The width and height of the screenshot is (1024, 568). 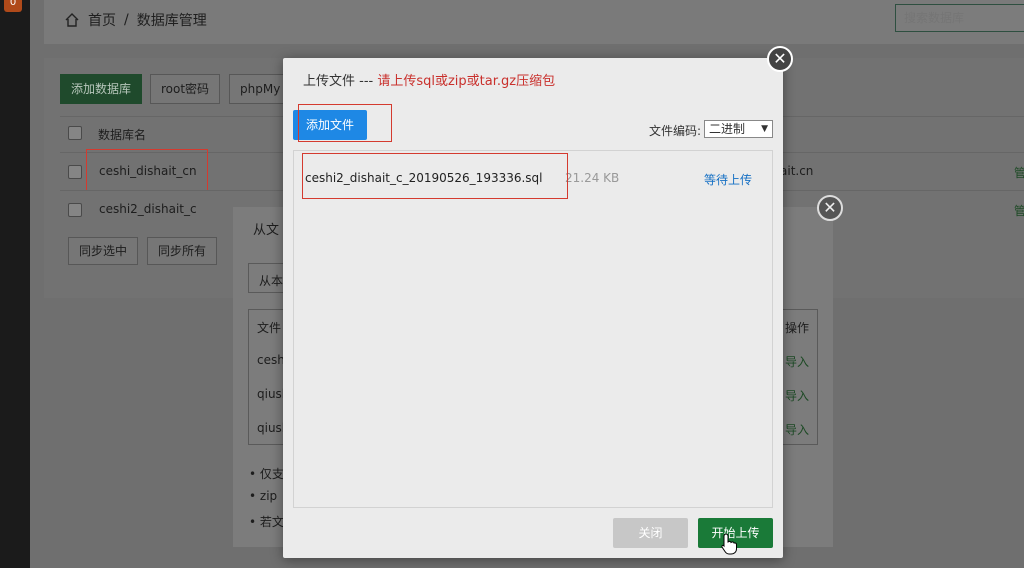 I want to click on upload-modal-title: 上传文件 --- 请上传sql或zip或tar.gz压缩包, so click(x=429, y=81).